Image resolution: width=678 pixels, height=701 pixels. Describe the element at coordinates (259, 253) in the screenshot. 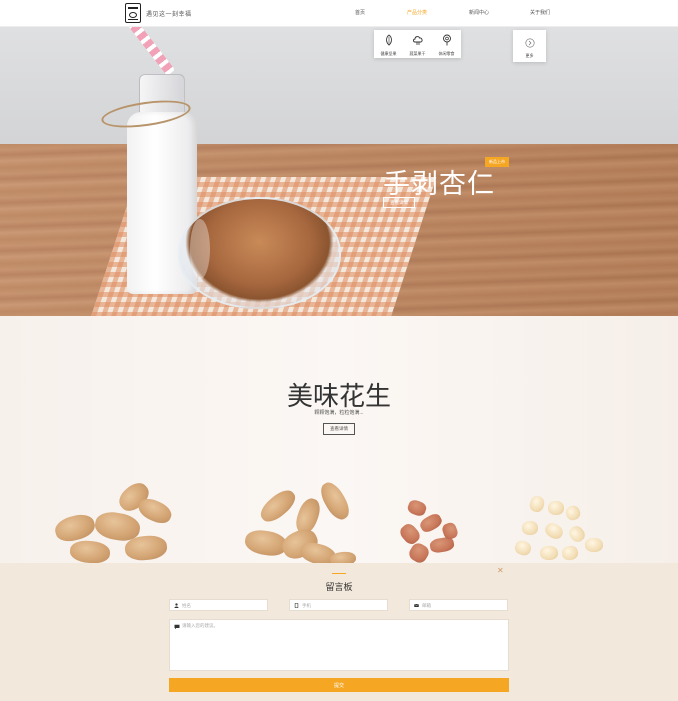

I see `almond-bowl-image` at that location.